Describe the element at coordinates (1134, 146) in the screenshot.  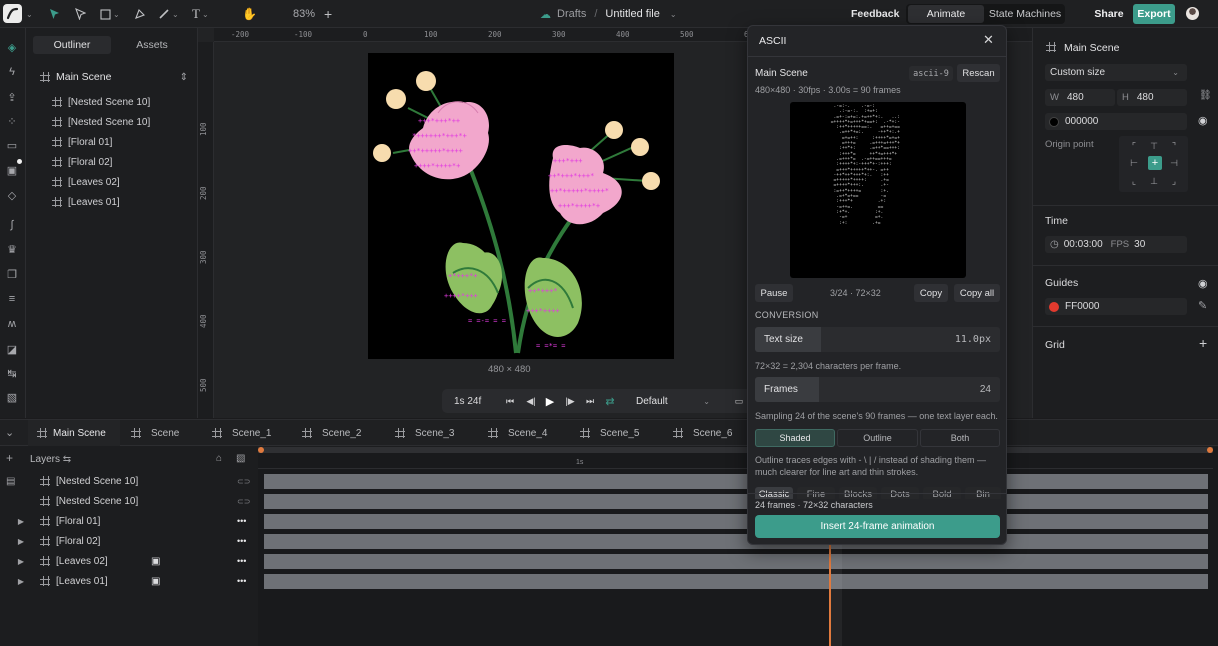
I see `origin-top-left-icon: ⌜` at that location.